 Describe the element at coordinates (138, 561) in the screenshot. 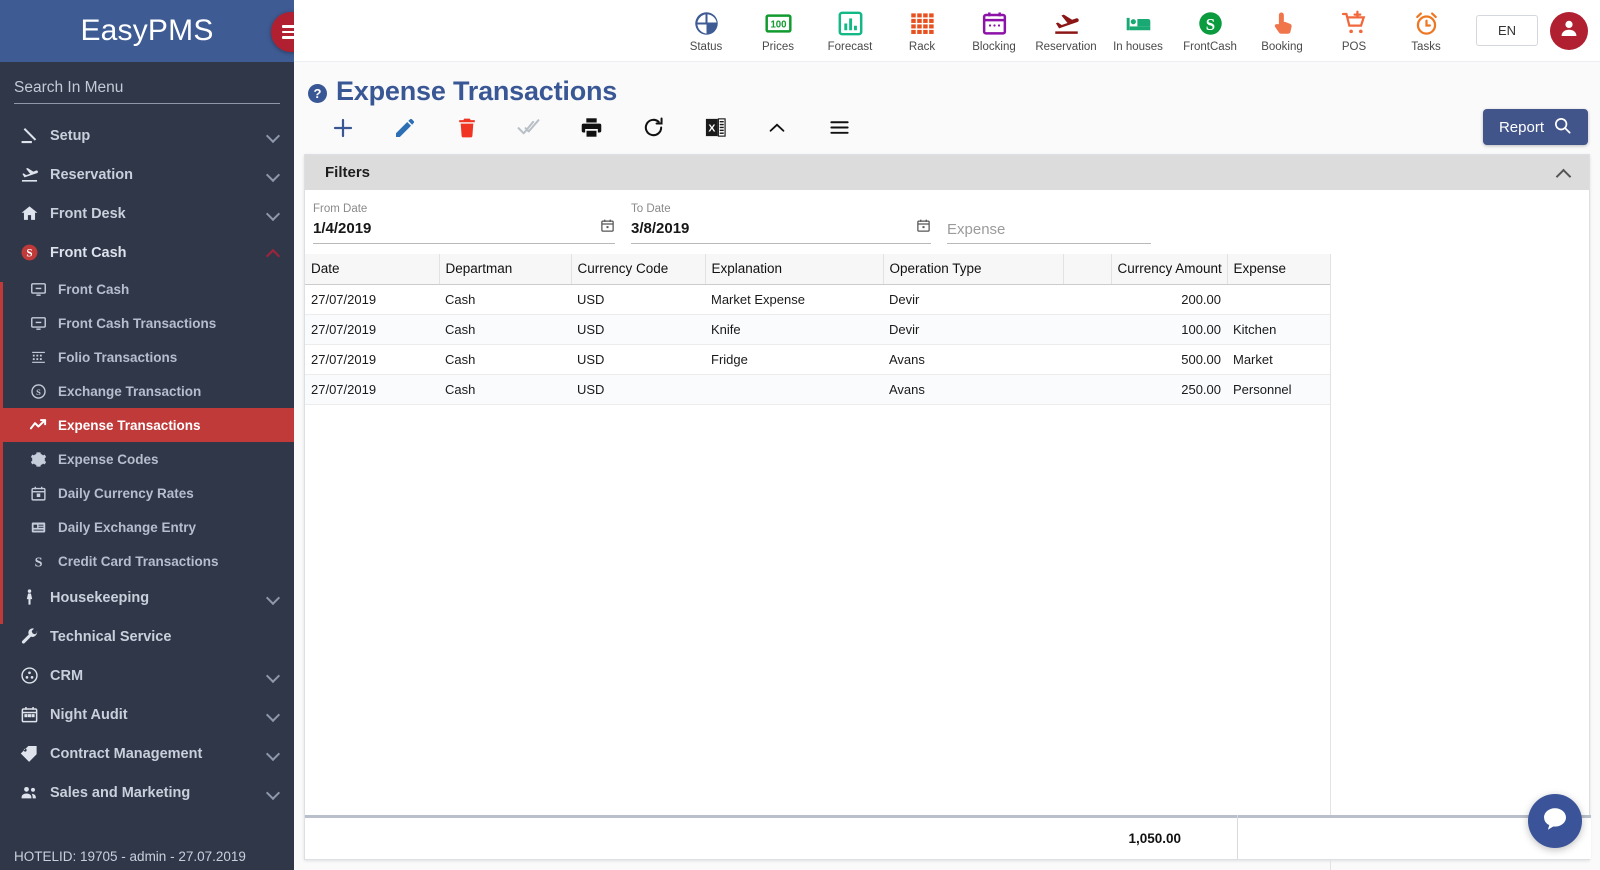

I see `sidebar-subitem-label: Credit Card Transactions` at that location.